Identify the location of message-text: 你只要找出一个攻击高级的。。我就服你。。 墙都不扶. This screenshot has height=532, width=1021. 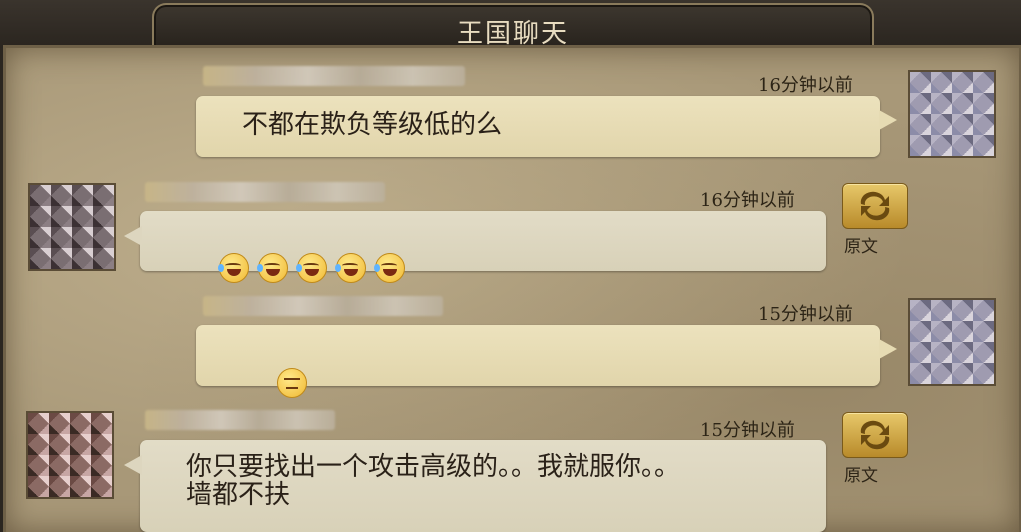
(433, 481).